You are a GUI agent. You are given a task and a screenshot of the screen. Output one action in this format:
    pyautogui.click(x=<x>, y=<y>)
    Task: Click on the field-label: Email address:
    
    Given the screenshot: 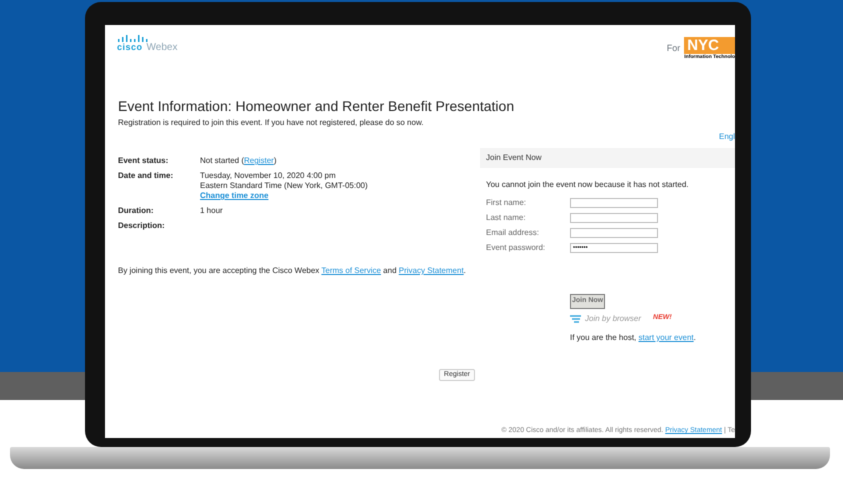 What is the action you would take?
    pyautogui.click(x=513, y=233)
    